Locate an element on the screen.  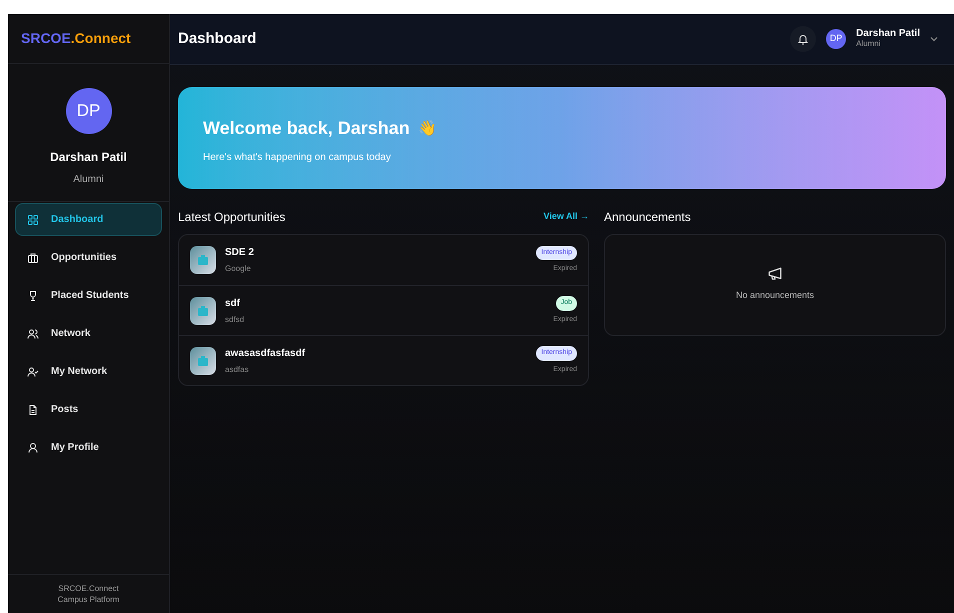
profile-role: Alumni is located at coordinates (88, 180).